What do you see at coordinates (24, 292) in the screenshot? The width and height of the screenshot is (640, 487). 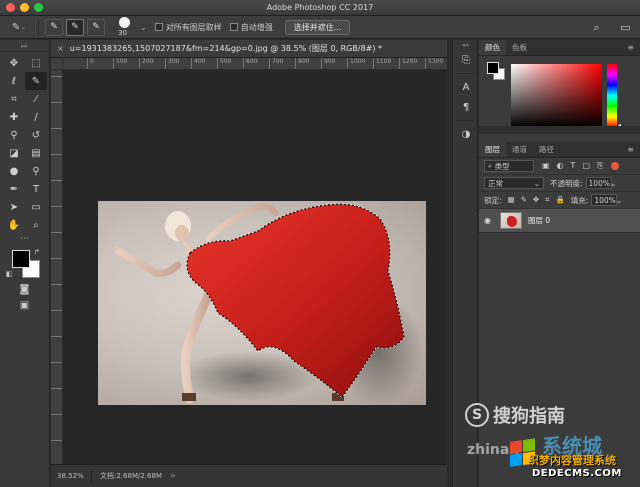 I see `quick-mask-icon: ◙` at bounding box center [24, 292].